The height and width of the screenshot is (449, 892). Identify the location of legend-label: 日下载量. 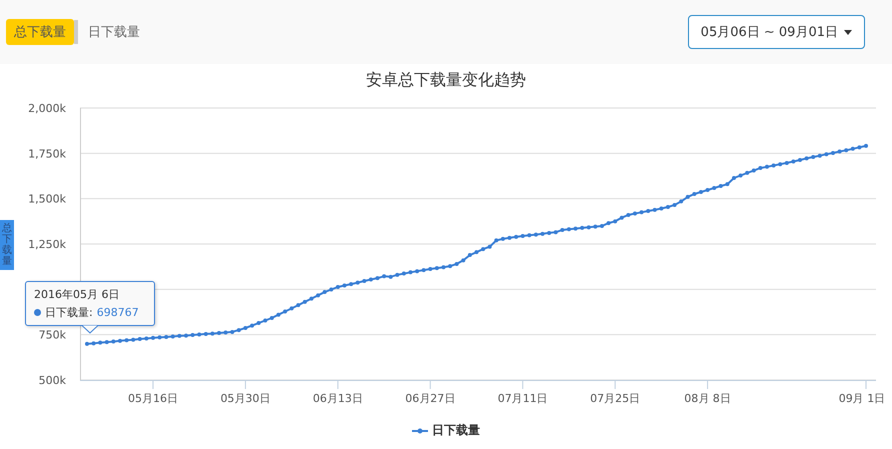
(456, 430).